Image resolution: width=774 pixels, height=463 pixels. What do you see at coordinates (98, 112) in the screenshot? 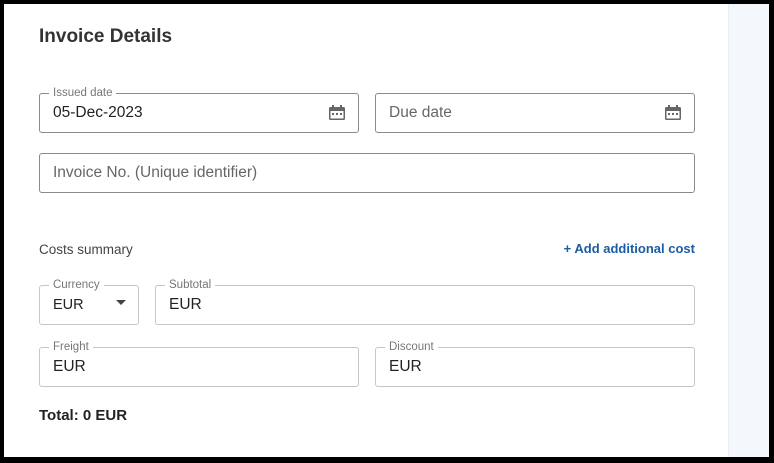
I see `issued-date-value: 05-Dec-2023` at bounding box center [98, 112].